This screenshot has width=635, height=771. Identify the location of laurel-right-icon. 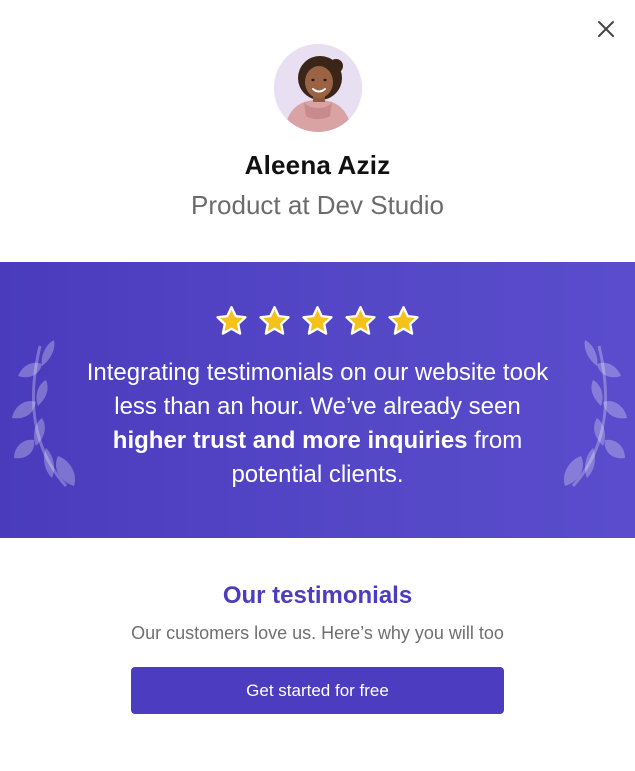
(595, 414).